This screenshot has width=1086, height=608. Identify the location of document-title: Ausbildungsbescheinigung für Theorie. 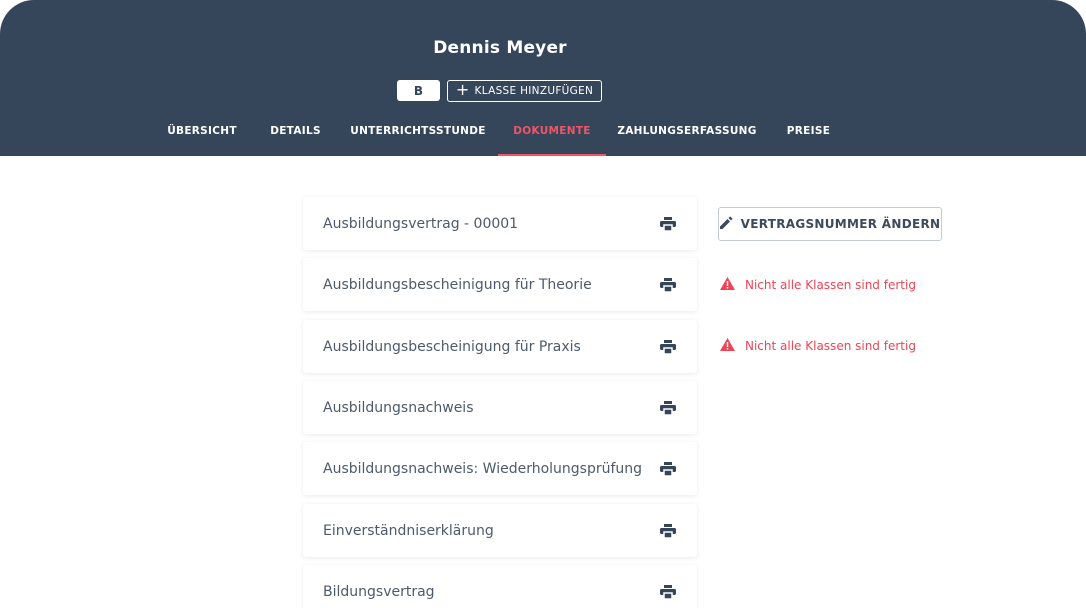
(457, 284).